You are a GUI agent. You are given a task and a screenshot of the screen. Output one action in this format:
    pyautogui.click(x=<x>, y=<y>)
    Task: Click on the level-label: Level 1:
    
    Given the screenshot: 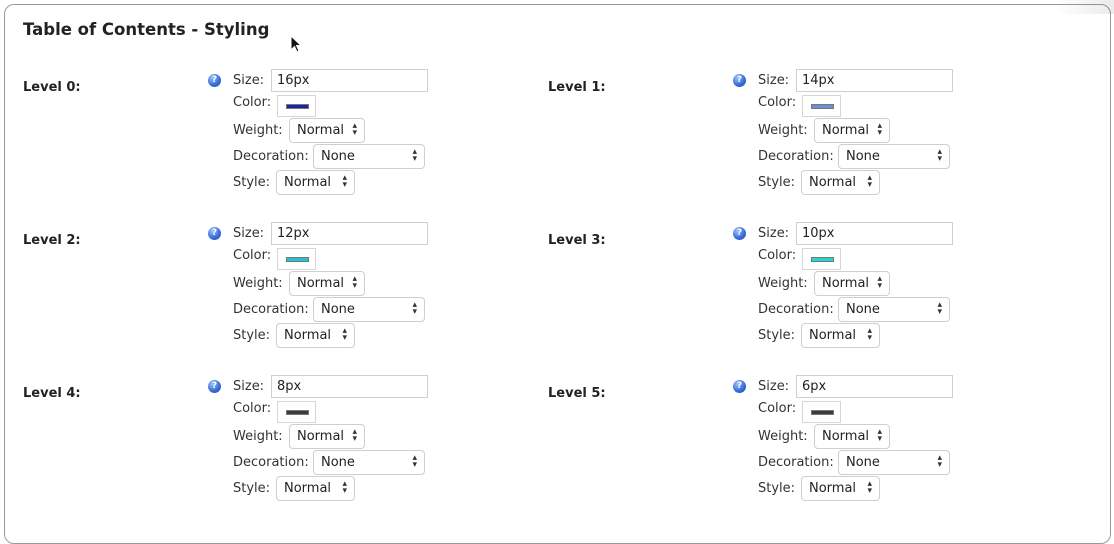 What is the action you would take?
    pyautogui.click(x=577, y=87)
    